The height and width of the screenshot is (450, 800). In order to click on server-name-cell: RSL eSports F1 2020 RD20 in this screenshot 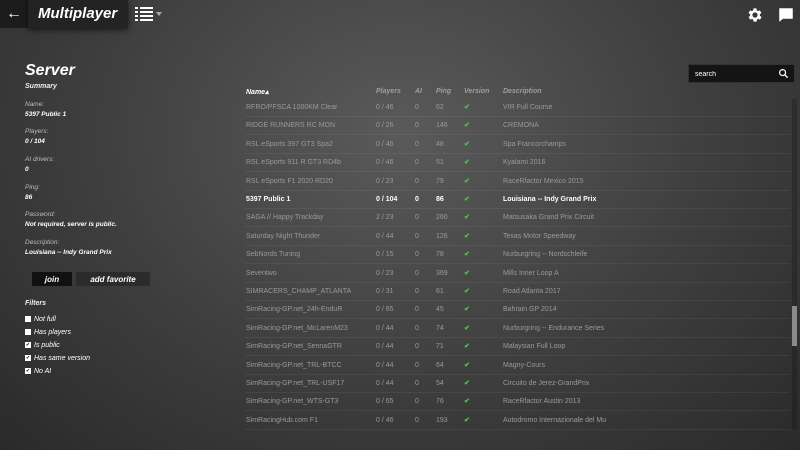, I will do `click(289, 181)`.